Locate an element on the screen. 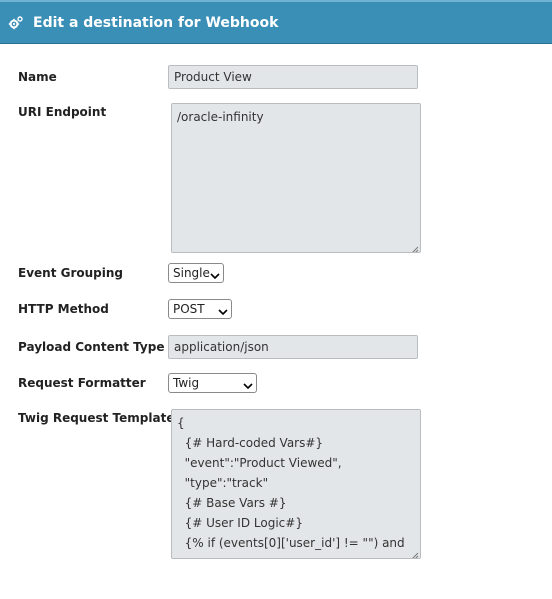 This screenshot has width=552, height=599. name-label: Name is located at coordinates (37, 77).